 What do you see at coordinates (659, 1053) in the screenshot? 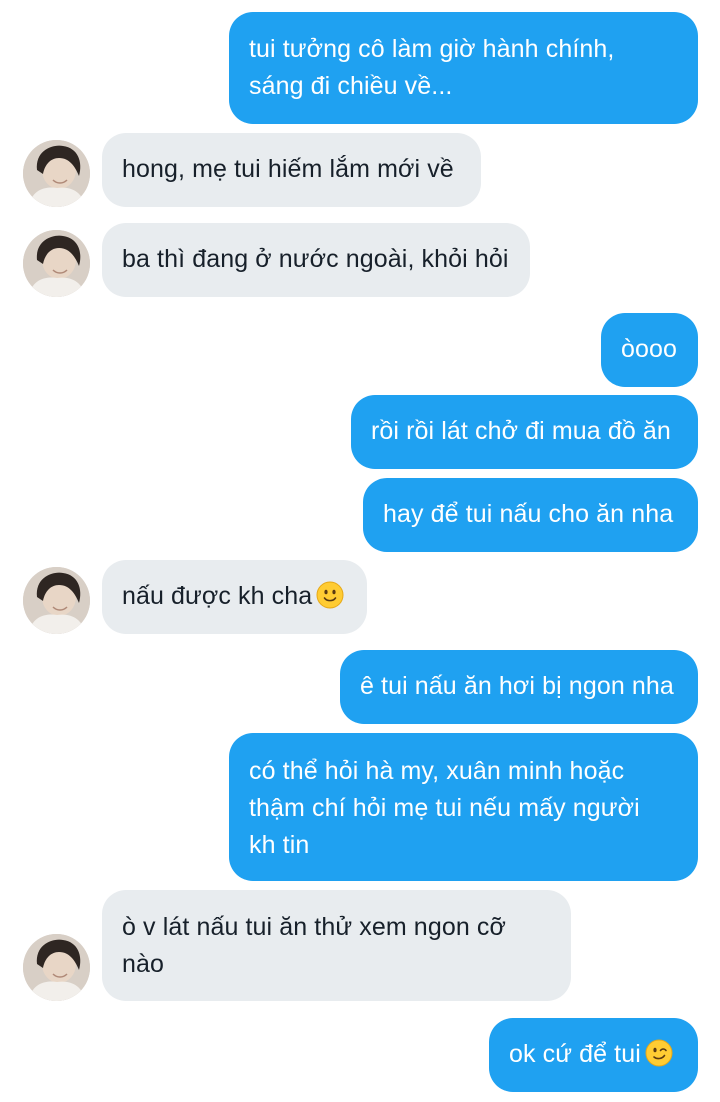
I see `winking-face-emoji-icon` at bounding box center [659, 1053].